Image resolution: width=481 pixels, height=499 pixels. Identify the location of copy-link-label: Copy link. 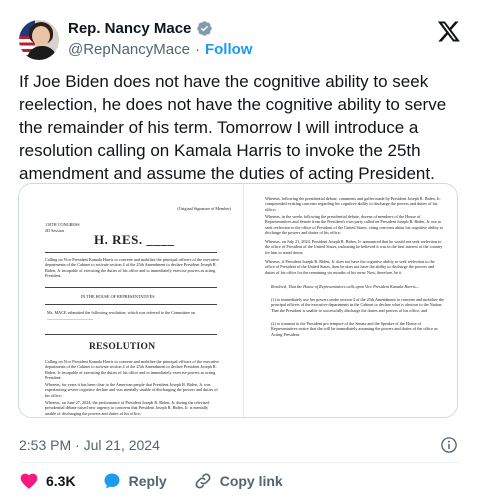
(251, 481).